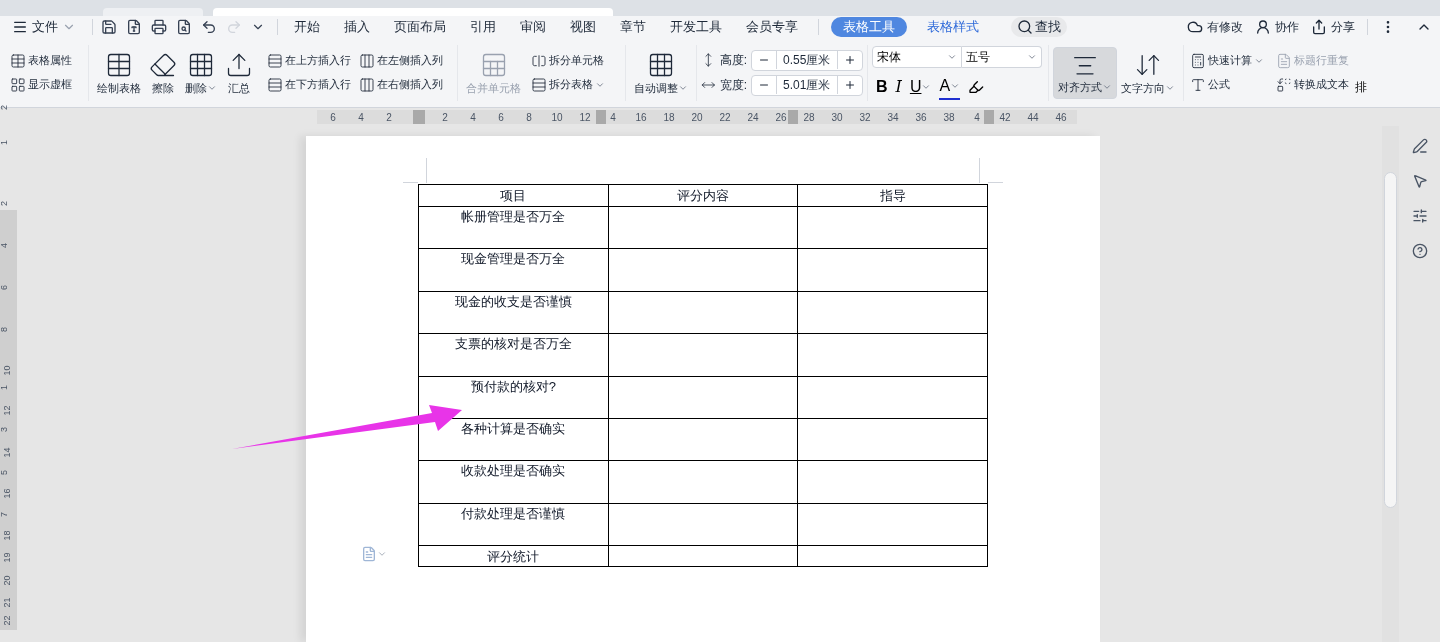  I want to click on print-icon, so click(159, 27).